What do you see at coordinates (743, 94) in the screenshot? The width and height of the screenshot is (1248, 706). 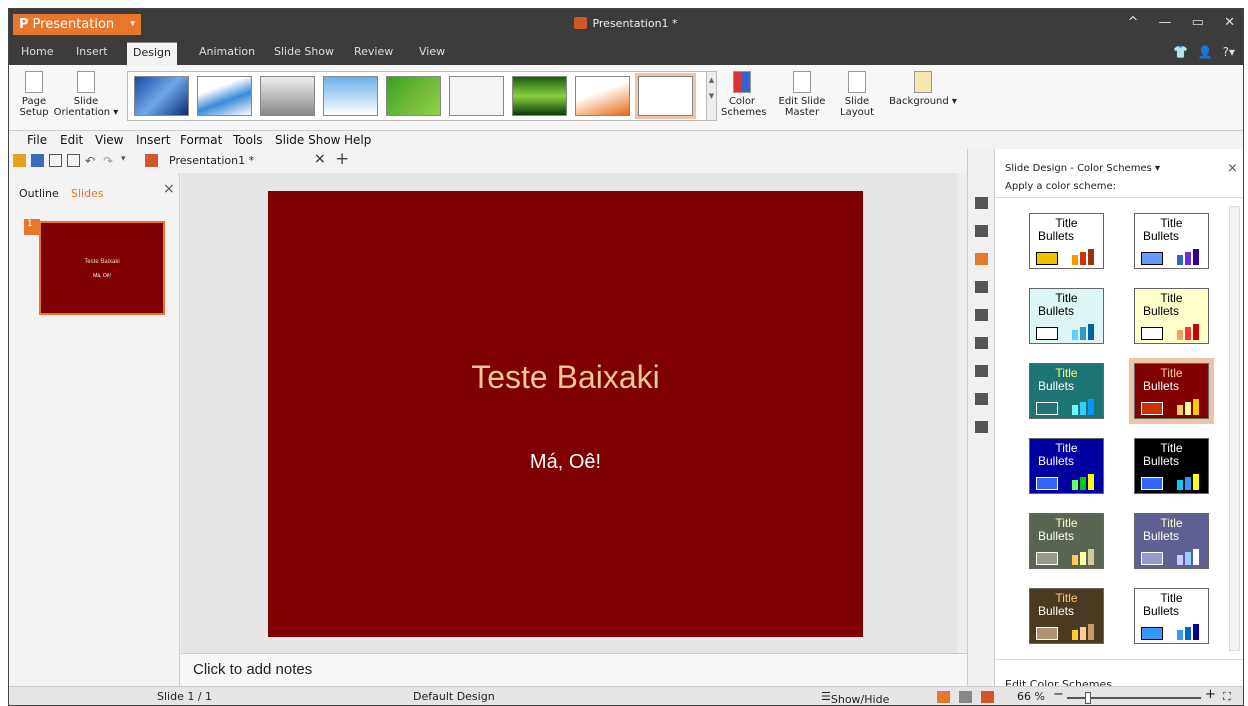 I see `color-schemes-button: Color Schemes` at bounding box center [743, 94].